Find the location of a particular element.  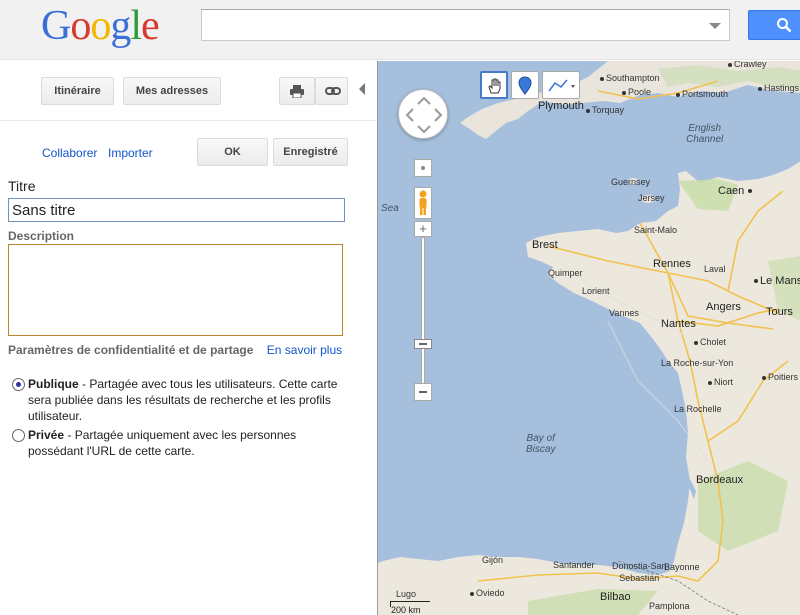

zoom-slider-thumb is located at coordinates (423, 344).